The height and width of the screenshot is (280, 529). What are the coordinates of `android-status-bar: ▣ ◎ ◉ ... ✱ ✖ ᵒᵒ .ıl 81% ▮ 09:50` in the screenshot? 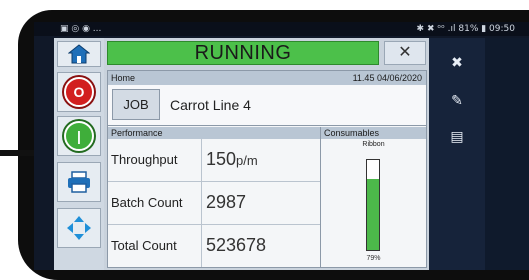 It's located at (281, 29).